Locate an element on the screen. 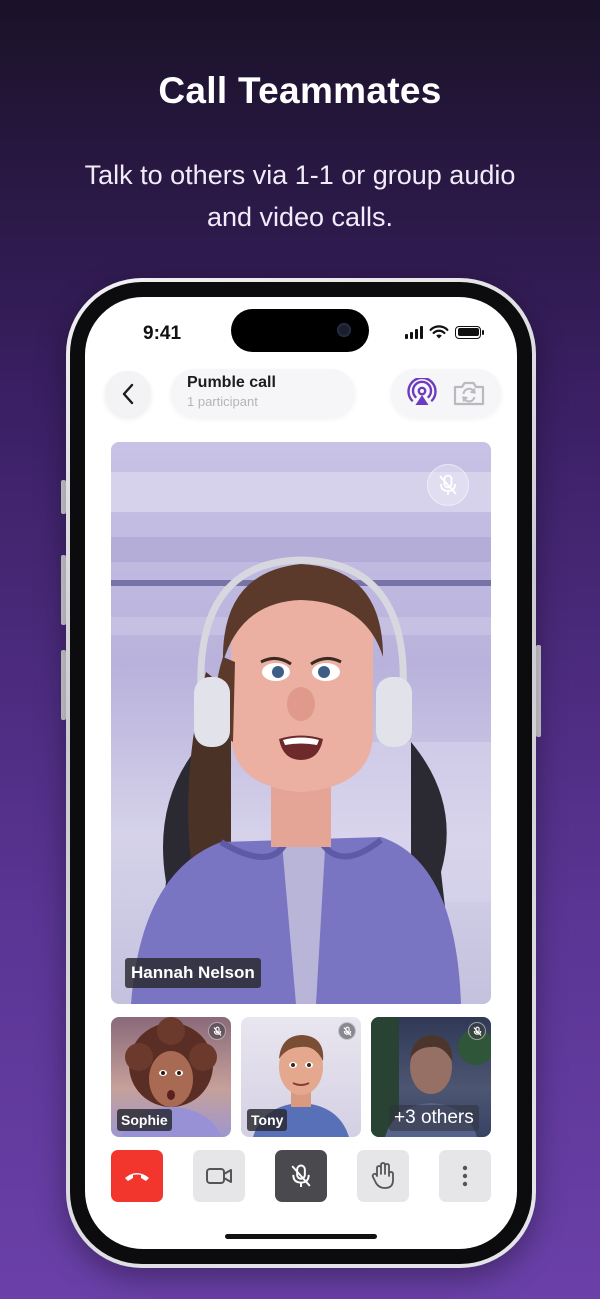 The height and width of the screenshot is (1299, 600). dynamic-island is located at coordinates (300, 330).